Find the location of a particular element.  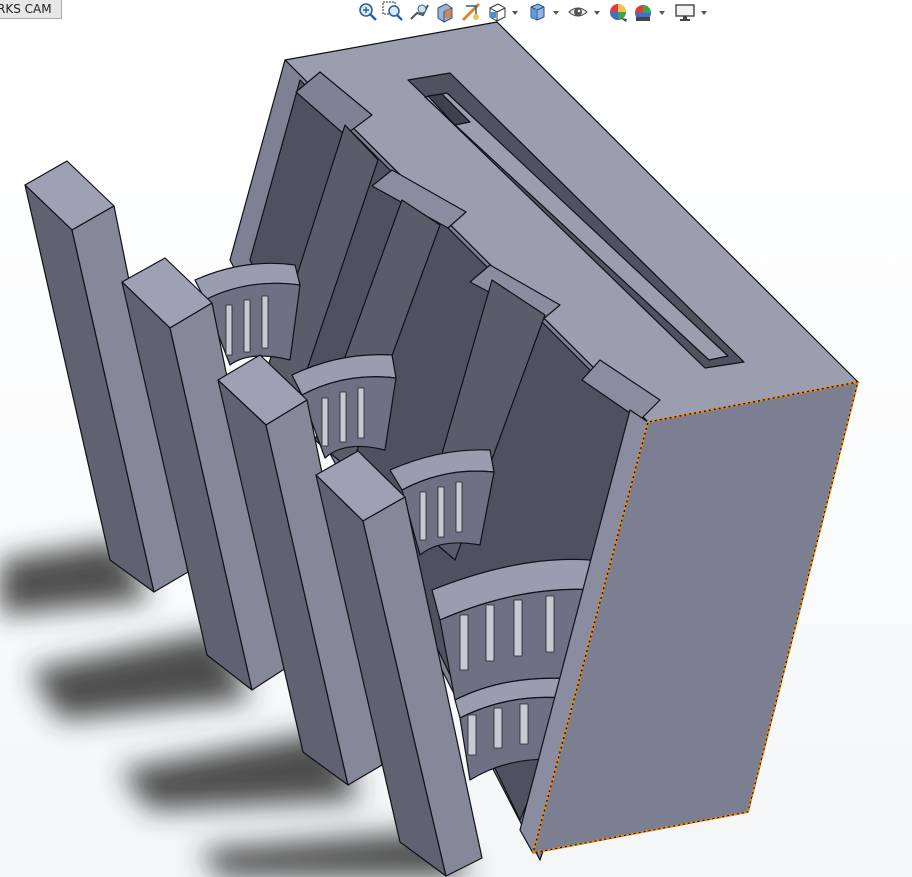

view-orientation-icon is located at coordinates (497, 12).